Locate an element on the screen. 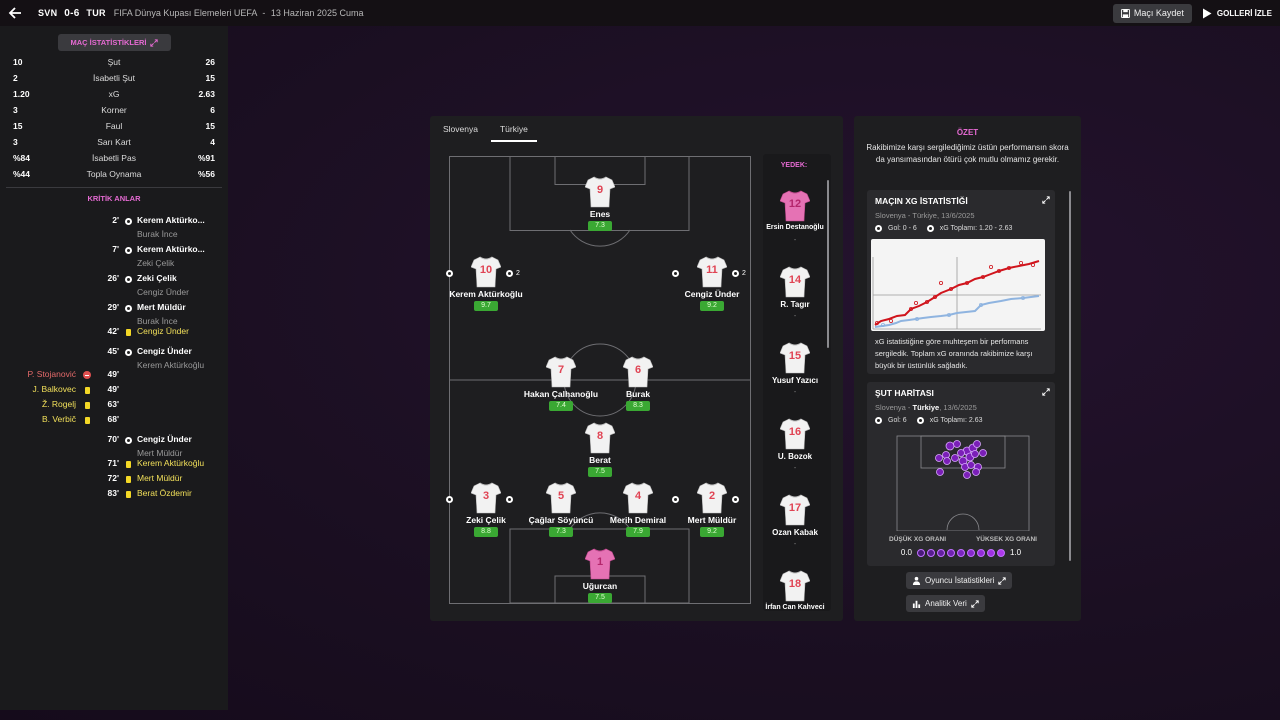  shot-map-subtitle-suffix: , 13/6/2025 is located at coordinates (958, 407).